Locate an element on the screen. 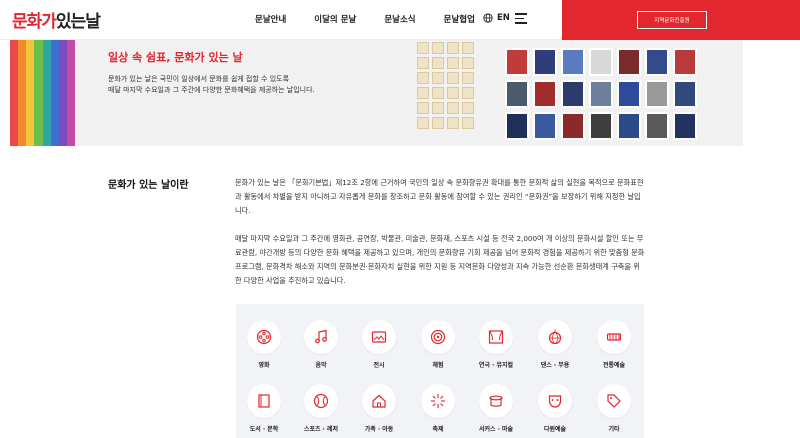  hero-art-tiles-small is located at coordinates (448, 85).